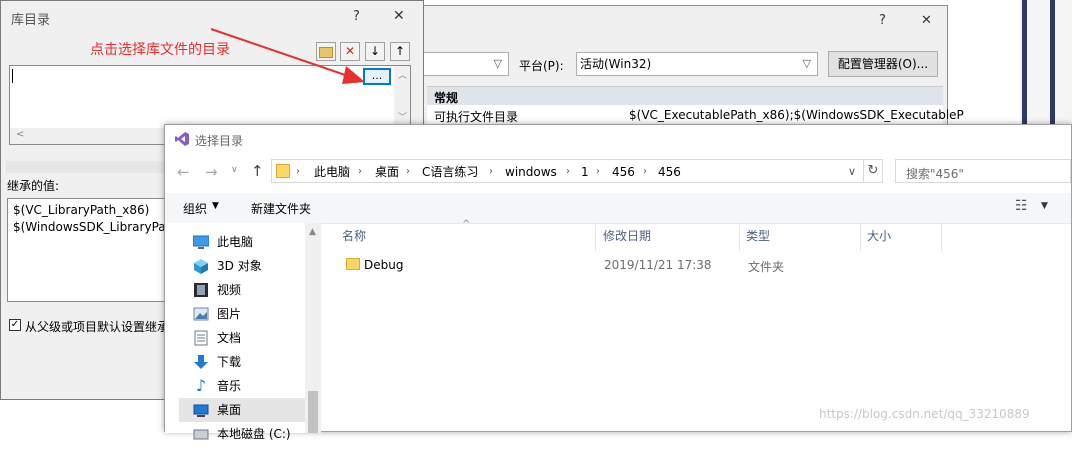 The height and width of the screenshot is (450, 1072). What do you see at coordinates (211, 172) in the screenshot?
I see `forward-arrow-icon: →` at bounding box center [211, 172].